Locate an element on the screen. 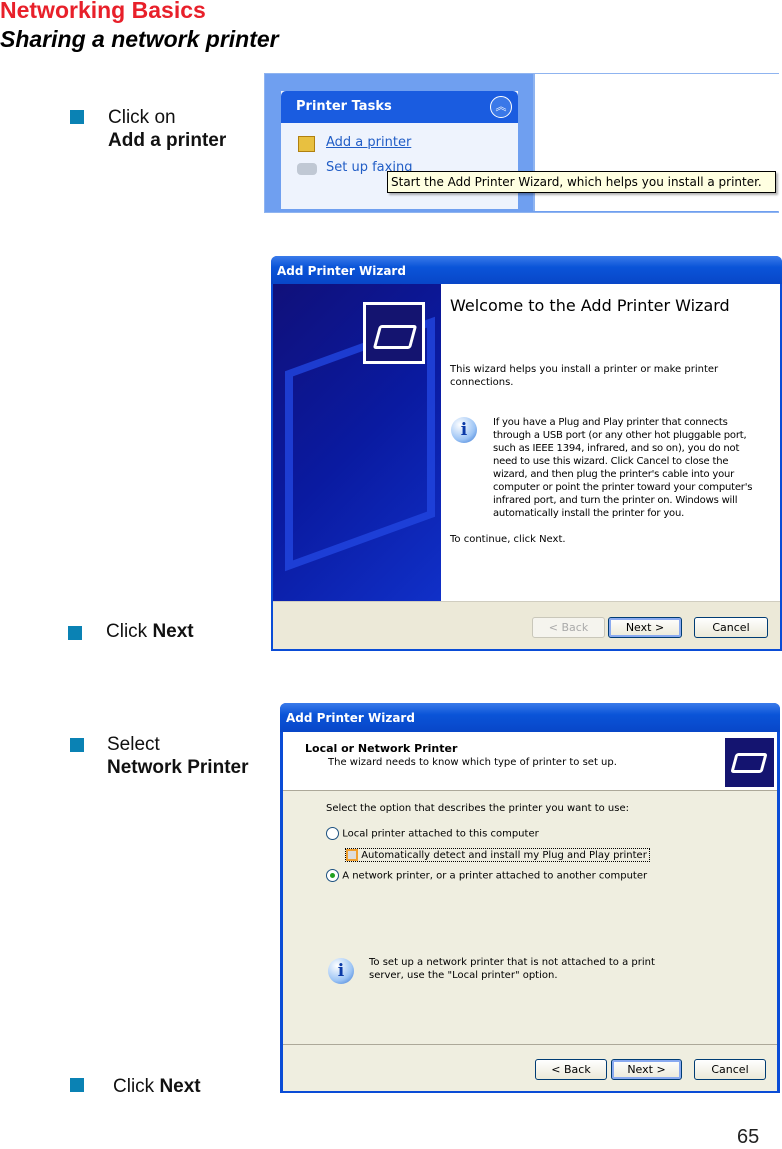 The width and height of the screenshot is (782, 1149). page-number: 65 is located at coordinates (748, 1137).